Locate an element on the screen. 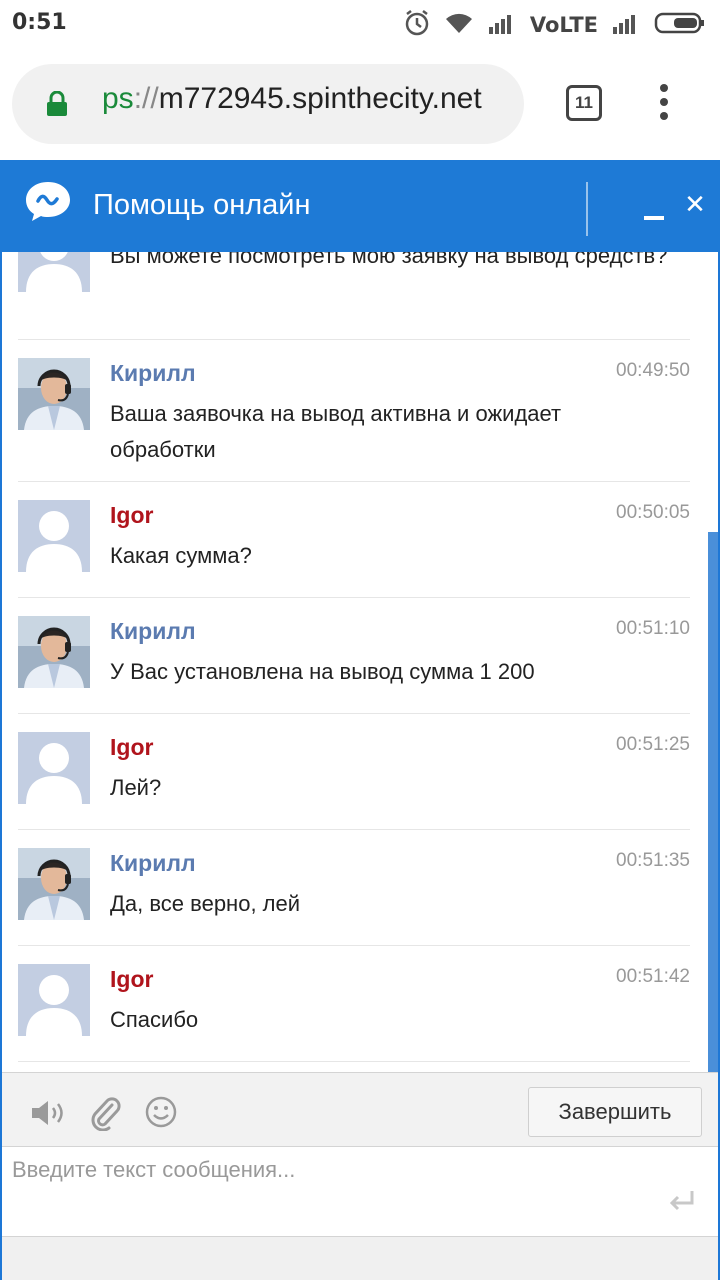 The height and width of the screenshot is (1280, 720). message-time: 00:51:25 is located at coordinates (653, 744).